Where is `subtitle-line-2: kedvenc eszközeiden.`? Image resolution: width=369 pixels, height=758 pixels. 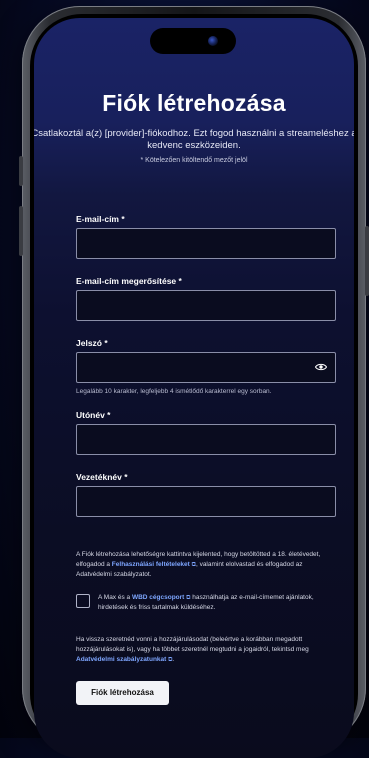 subtitle-line-2: kedvenc eszközeiden. is located at coordinates (194, 145).